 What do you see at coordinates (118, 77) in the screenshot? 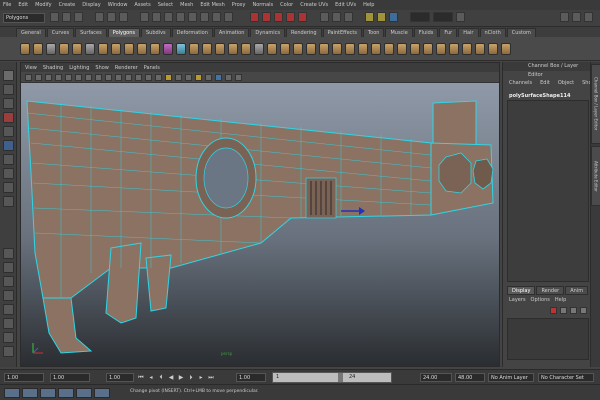
I see `gate-mask-icon` at bounding box center [118, 77].